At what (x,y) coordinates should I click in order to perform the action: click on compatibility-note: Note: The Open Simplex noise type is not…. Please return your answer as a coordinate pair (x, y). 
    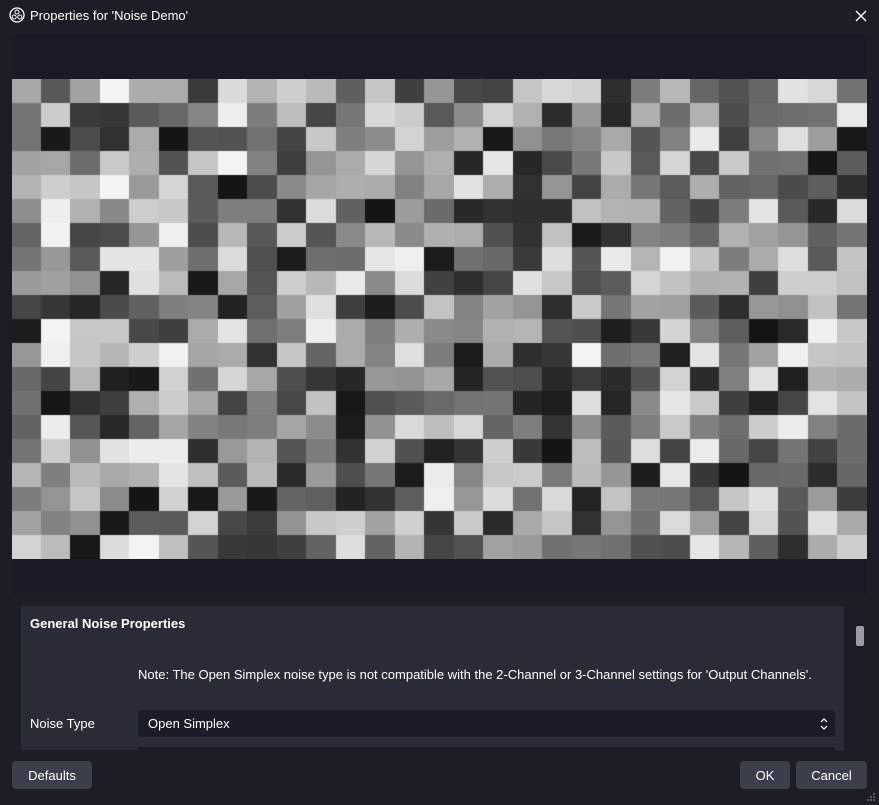
    Looking at the image, I should click on (475, 674).